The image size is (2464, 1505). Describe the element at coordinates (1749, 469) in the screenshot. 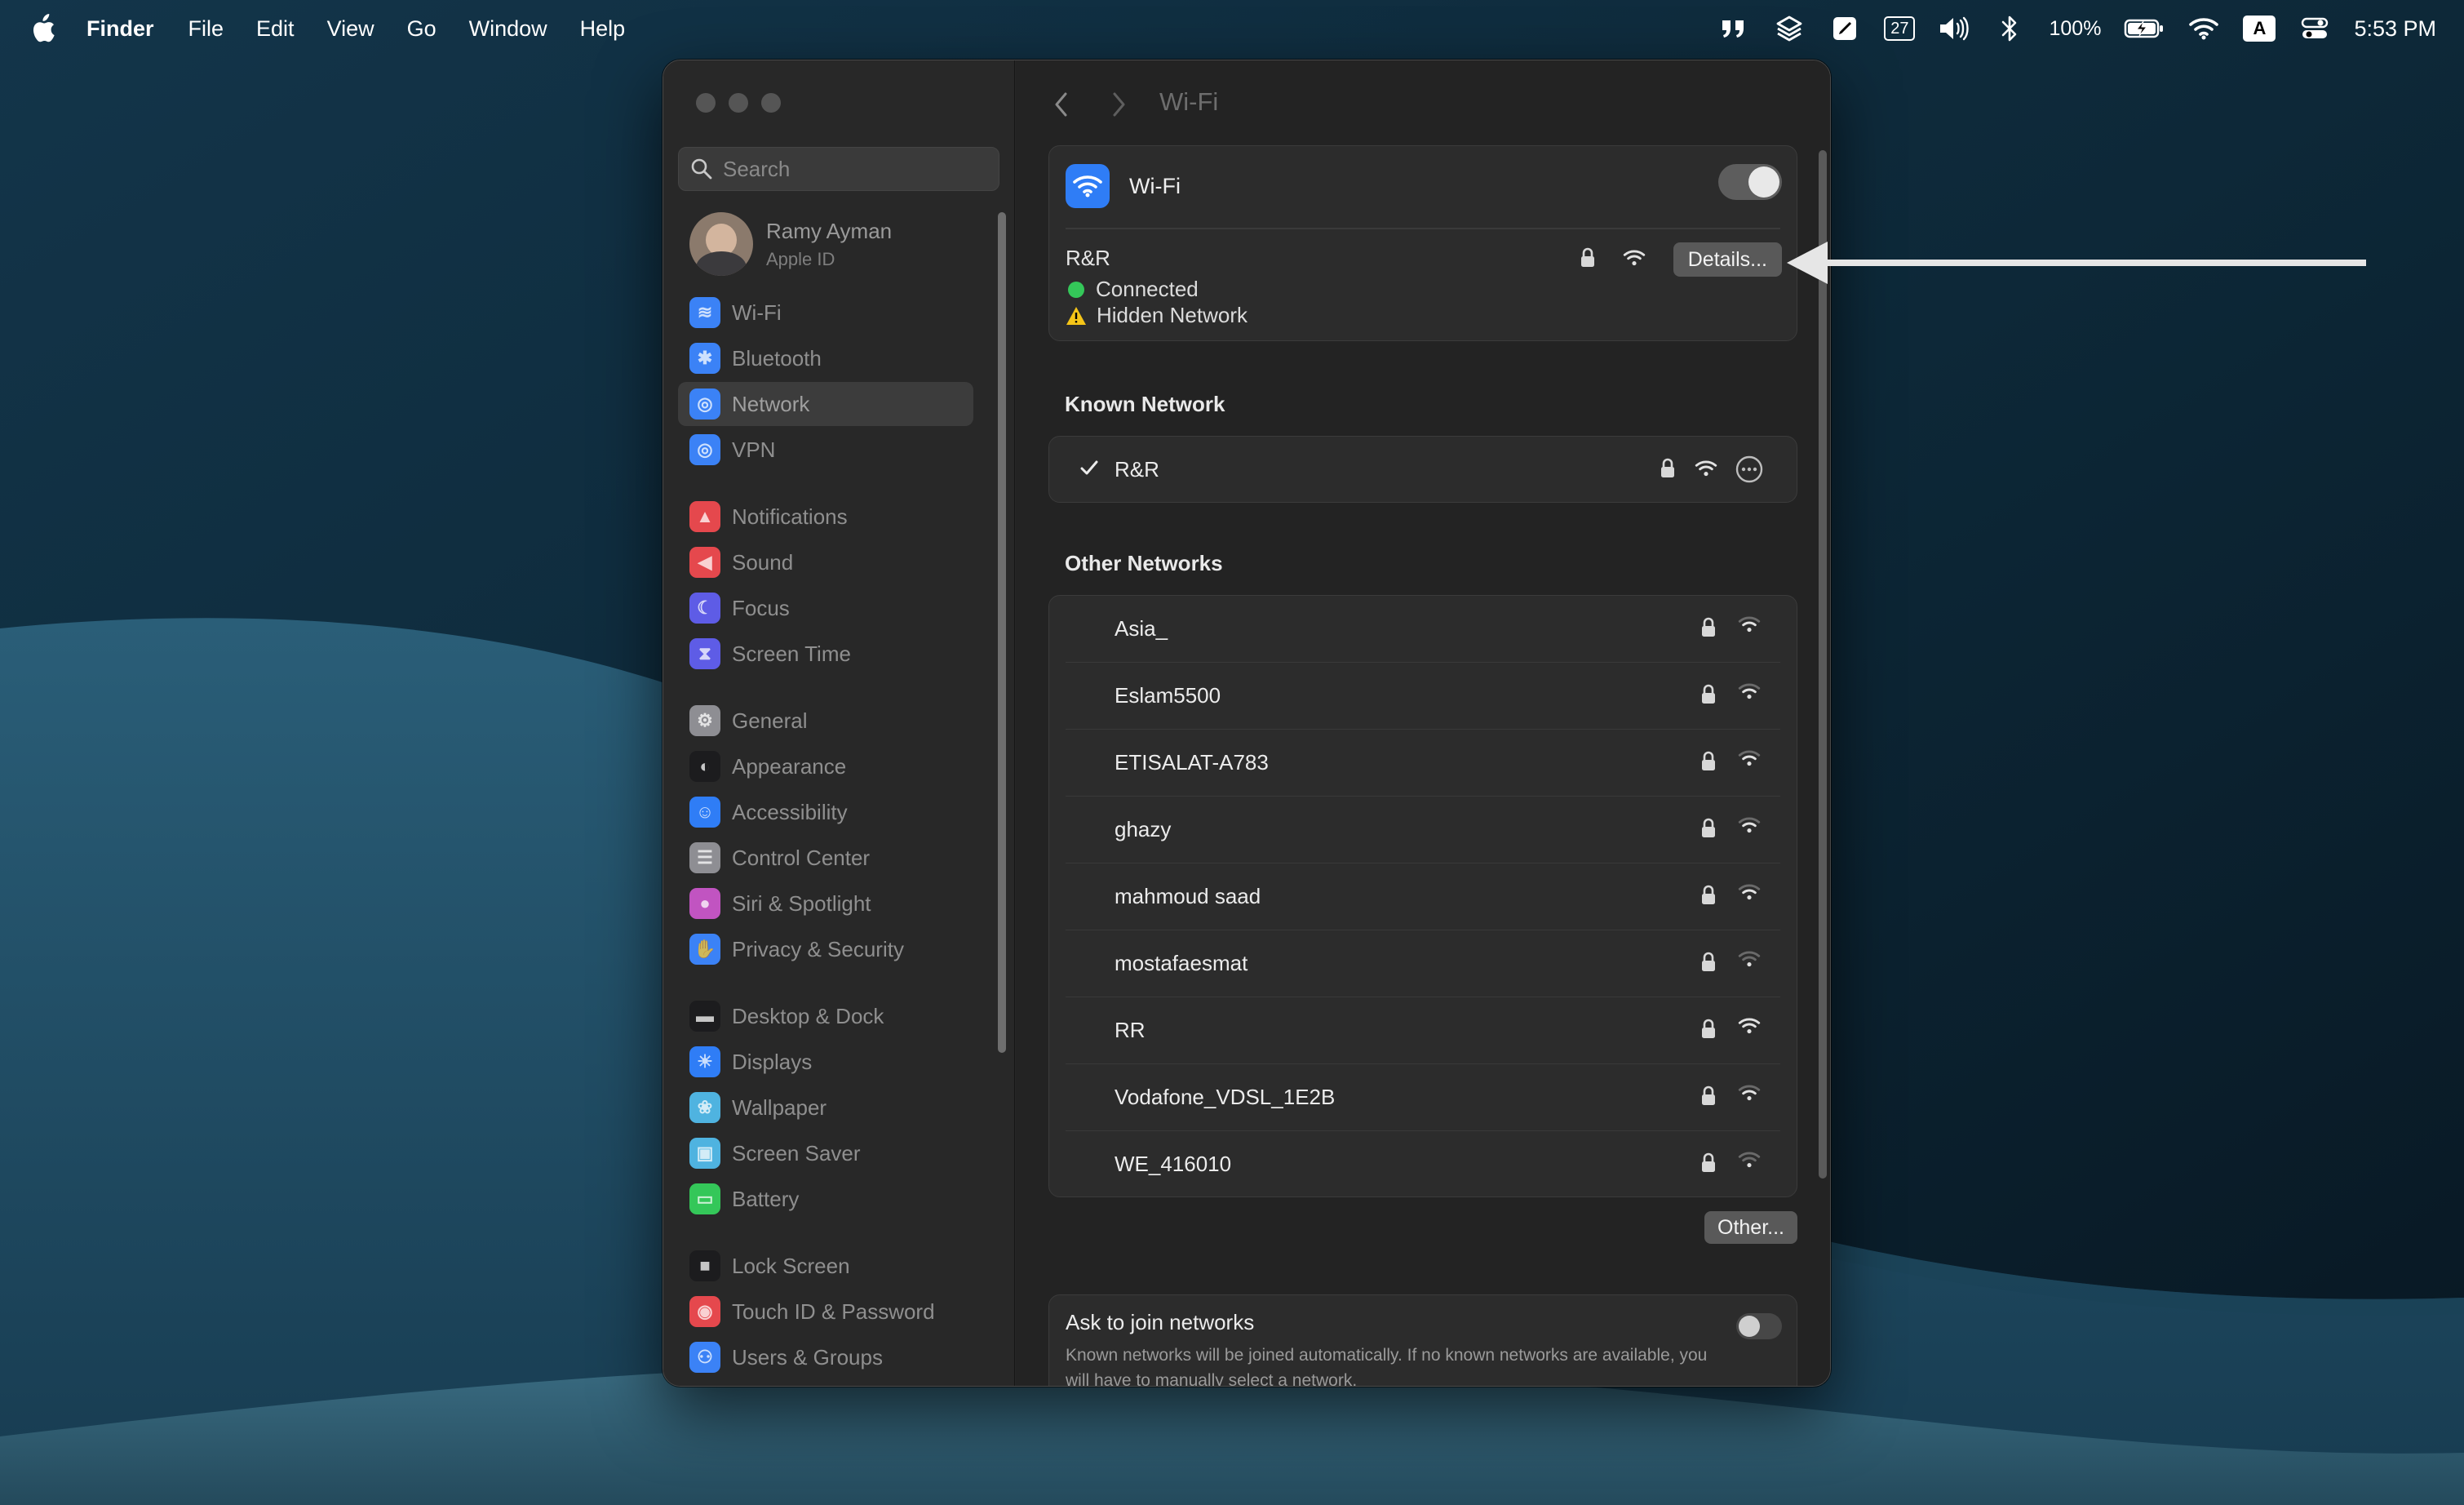

I see `more-options-icon` at that location.